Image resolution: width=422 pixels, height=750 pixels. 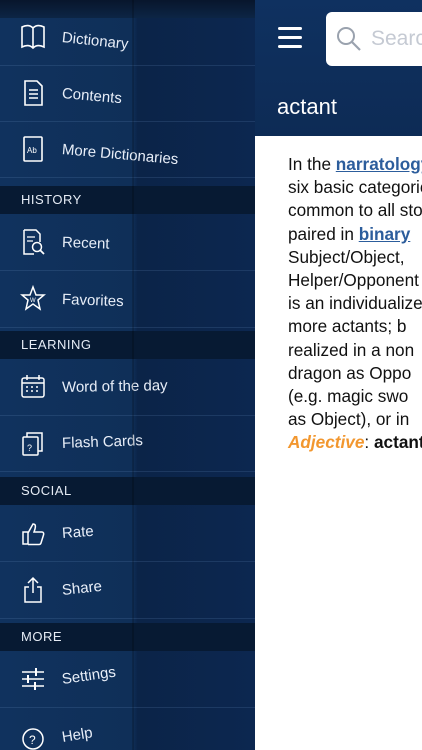 I want to click on definition-line: common to all stories, so click(x=355, y=210).